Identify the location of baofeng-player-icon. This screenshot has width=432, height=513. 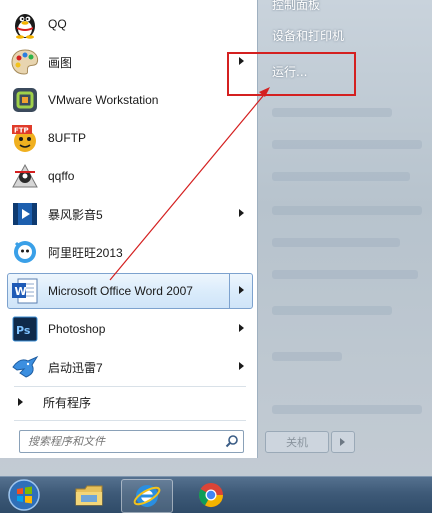
(25, 214).